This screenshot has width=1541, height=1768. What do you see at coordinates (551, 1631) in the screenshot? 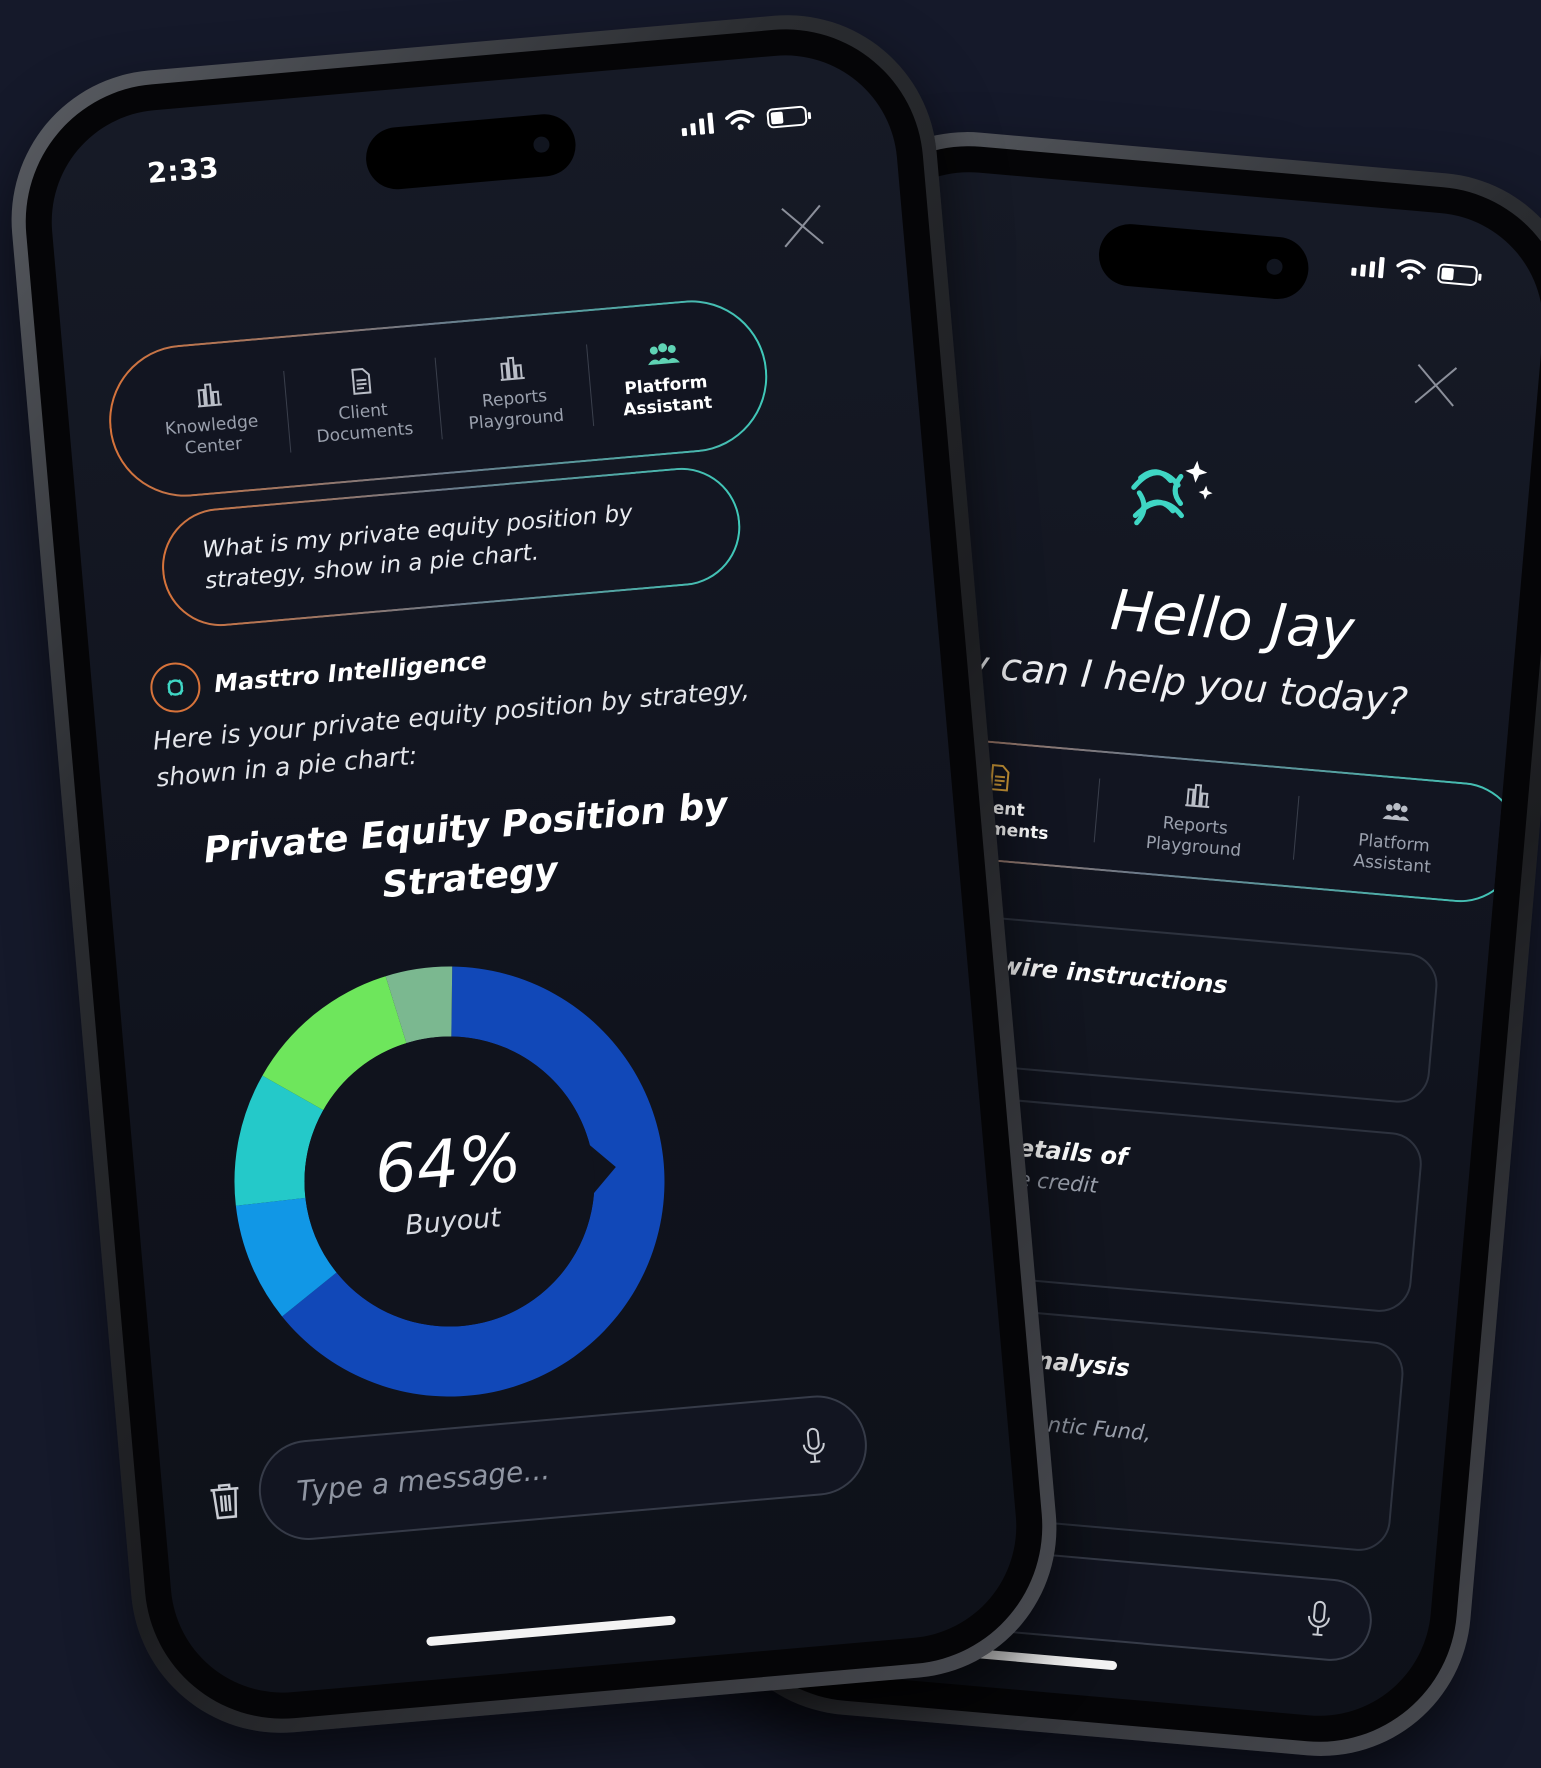
I see `home-indicator` at bounding box center [551, 1631].